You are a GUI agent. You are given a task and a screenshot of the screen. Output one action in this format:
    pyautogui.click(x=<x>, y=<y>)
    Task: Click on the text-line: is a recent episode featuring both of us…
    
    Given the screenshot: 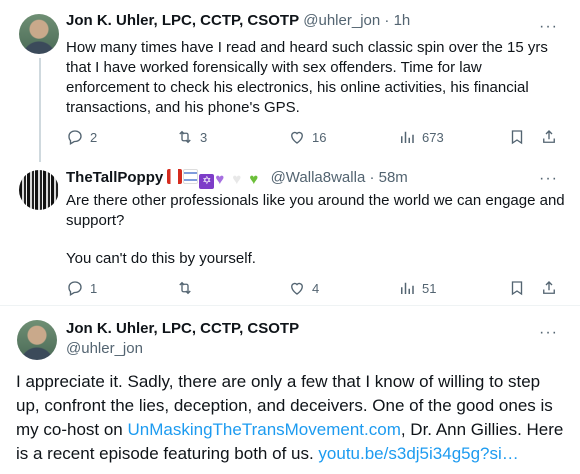 What is the action you would take?
    pyautogui.click(x=290, y=454)
    